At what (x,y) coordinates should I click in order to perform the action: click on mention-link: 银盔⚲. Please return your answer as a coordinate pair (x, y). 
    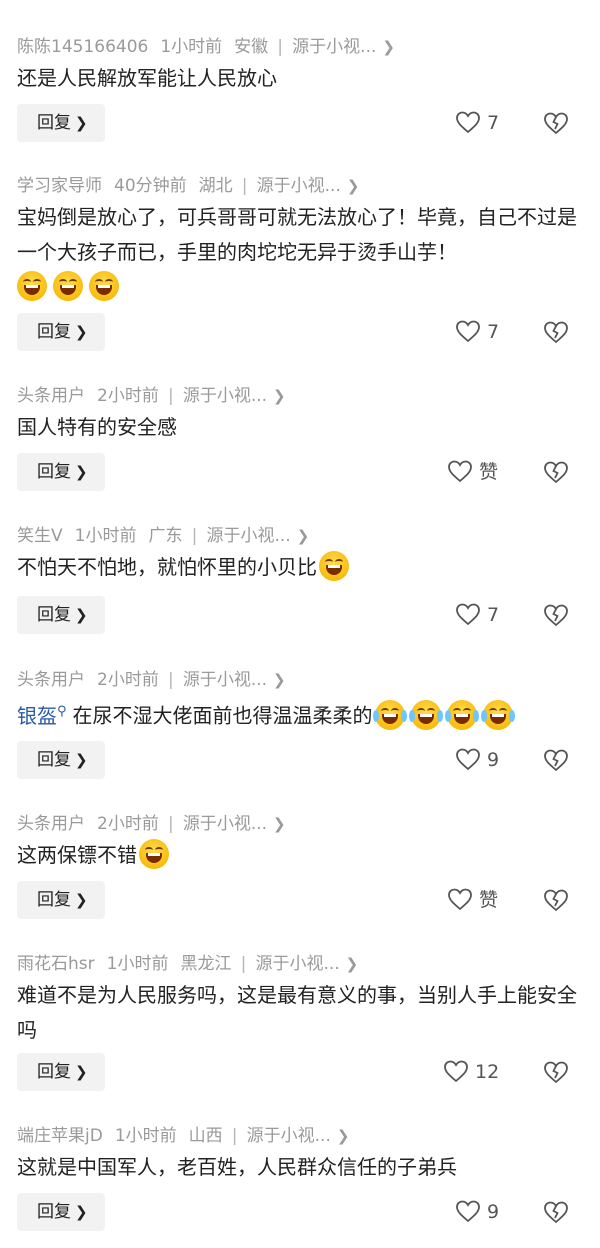
    Looking at the image, I should click on (45, 716).